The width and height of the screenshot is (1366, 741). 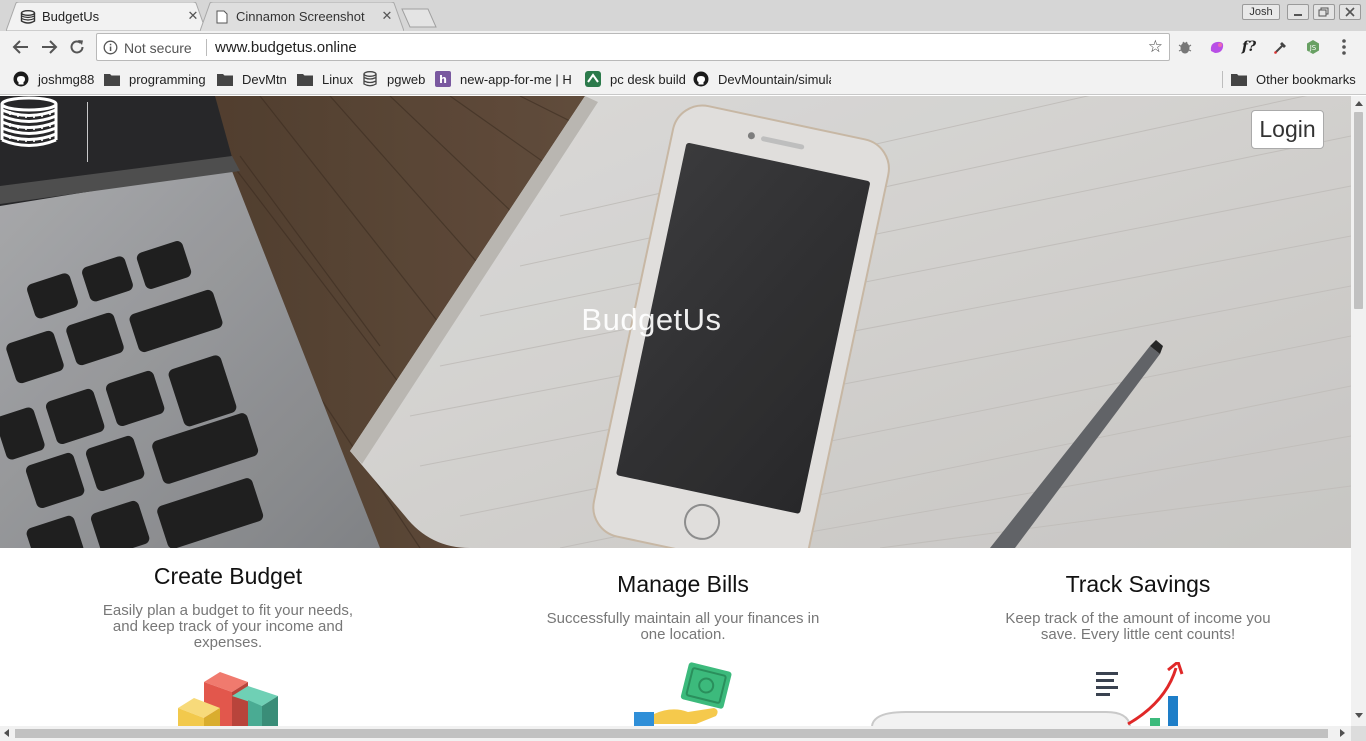 What do you see at coordinates (370, 79) in the screenshot?
I see `database-icon` at bounding box center [370, 79].